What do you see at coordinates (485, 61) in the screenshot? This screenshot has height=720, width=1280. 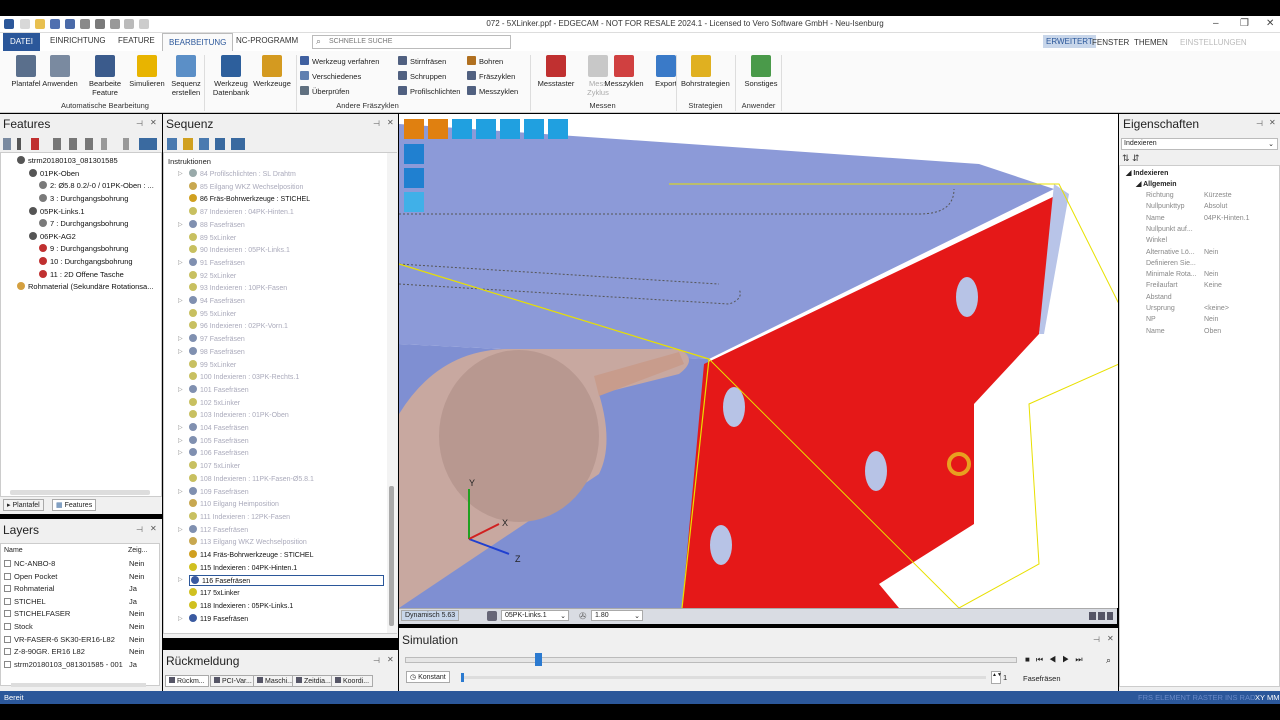 I see `ribbon-small-button: Bohren` at bounding box center [485, 61].